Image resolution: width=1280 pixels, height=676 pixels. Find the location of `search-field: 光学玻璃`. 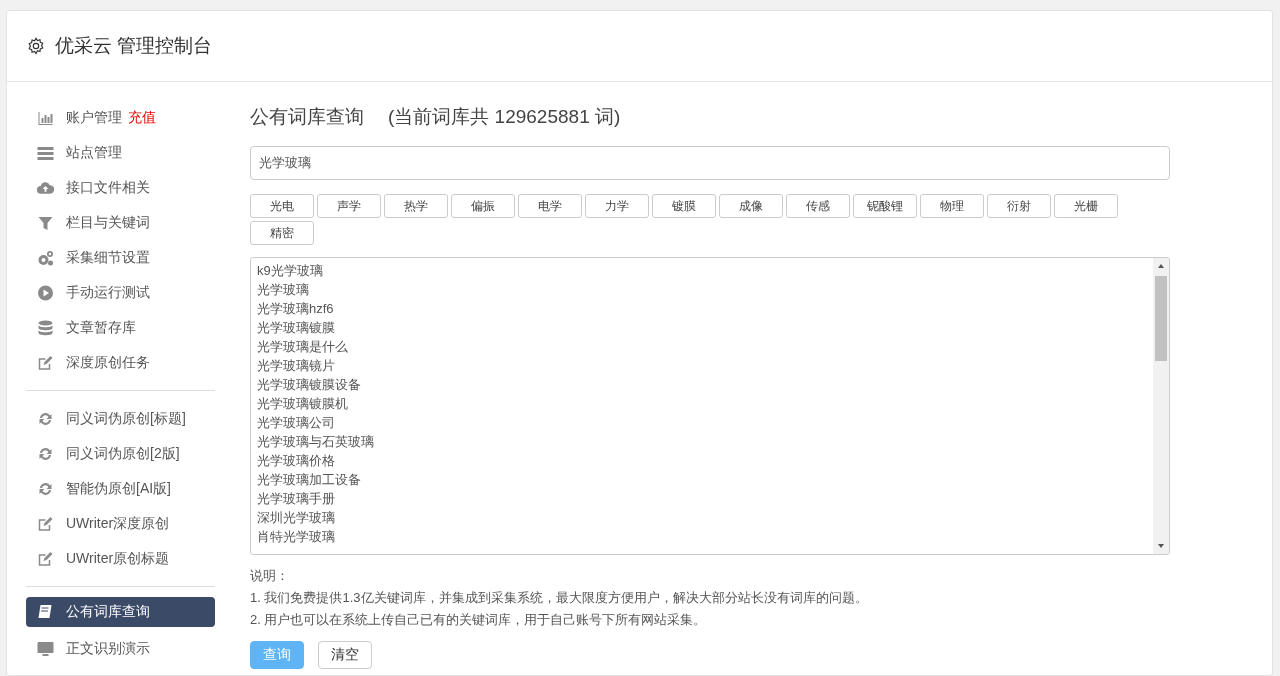

search-field: 光学玻璃 is located at coordinates (710, 163).